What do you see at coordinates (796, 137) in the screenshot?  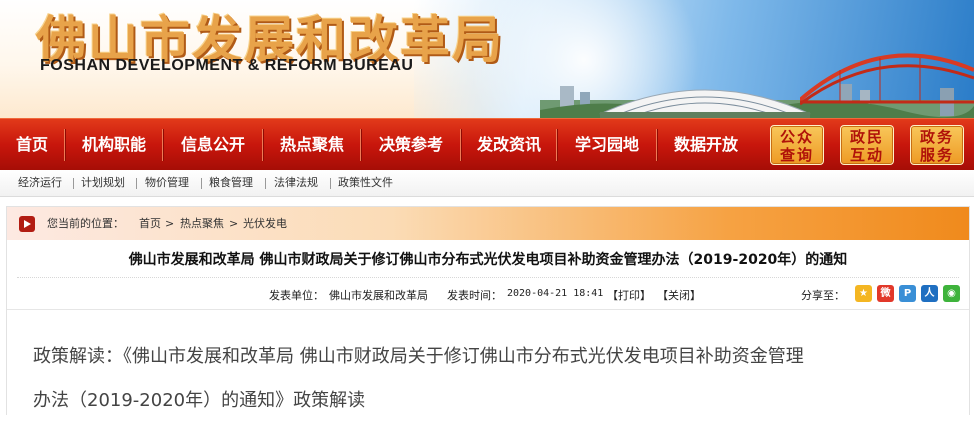 I see `service-label: 公众` at bounding box center [796, 137].